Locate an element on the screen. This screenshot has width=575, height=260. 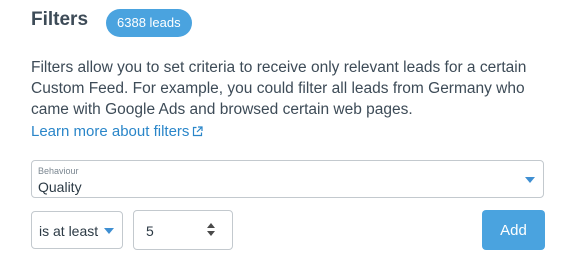
spin-down-icon is located at coordinates (211, 233).